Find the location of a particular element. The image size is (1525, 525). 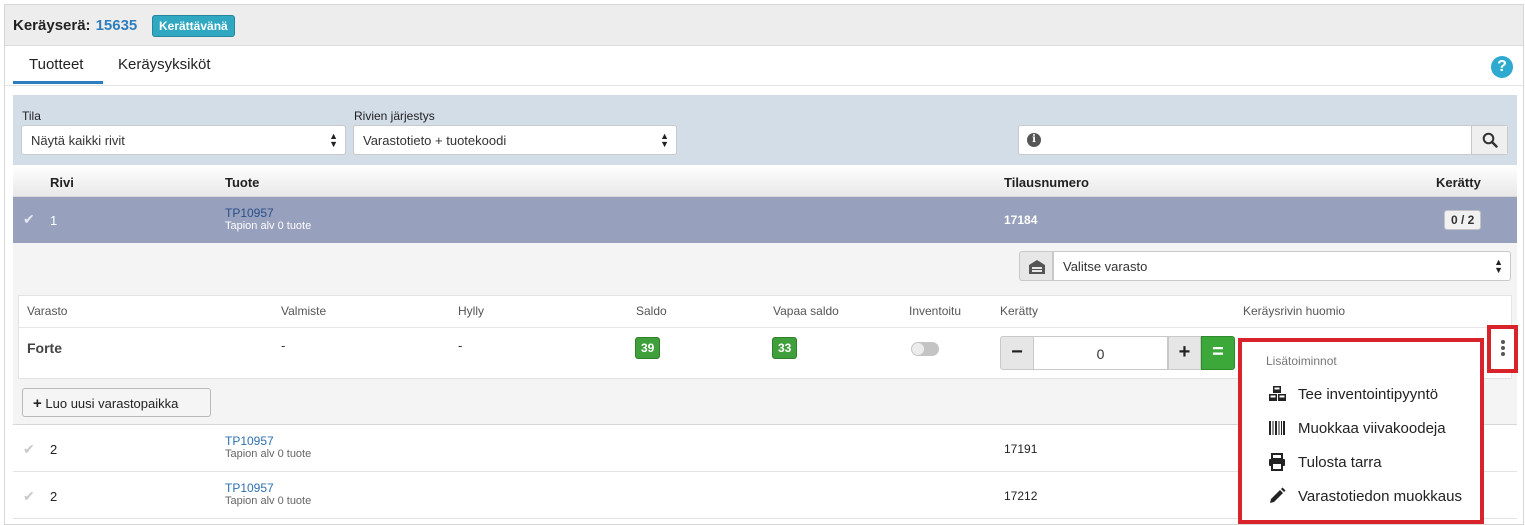

tabs-divider is located at coordinates (764, 85).